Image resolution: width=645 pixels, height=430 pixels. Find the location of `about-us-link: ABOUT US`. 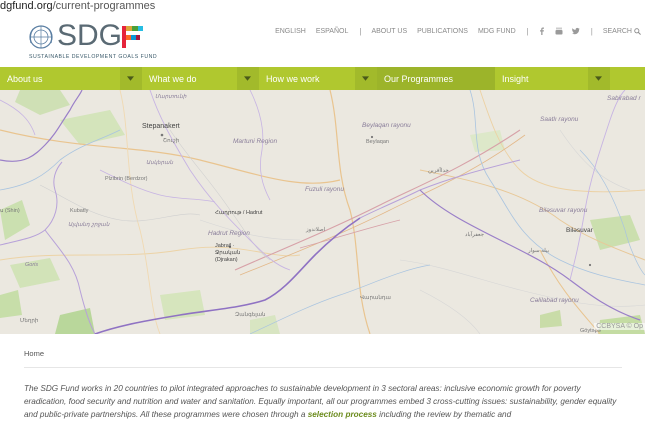

about-us-link: ABOUT US is located at coordinates (389, 31).